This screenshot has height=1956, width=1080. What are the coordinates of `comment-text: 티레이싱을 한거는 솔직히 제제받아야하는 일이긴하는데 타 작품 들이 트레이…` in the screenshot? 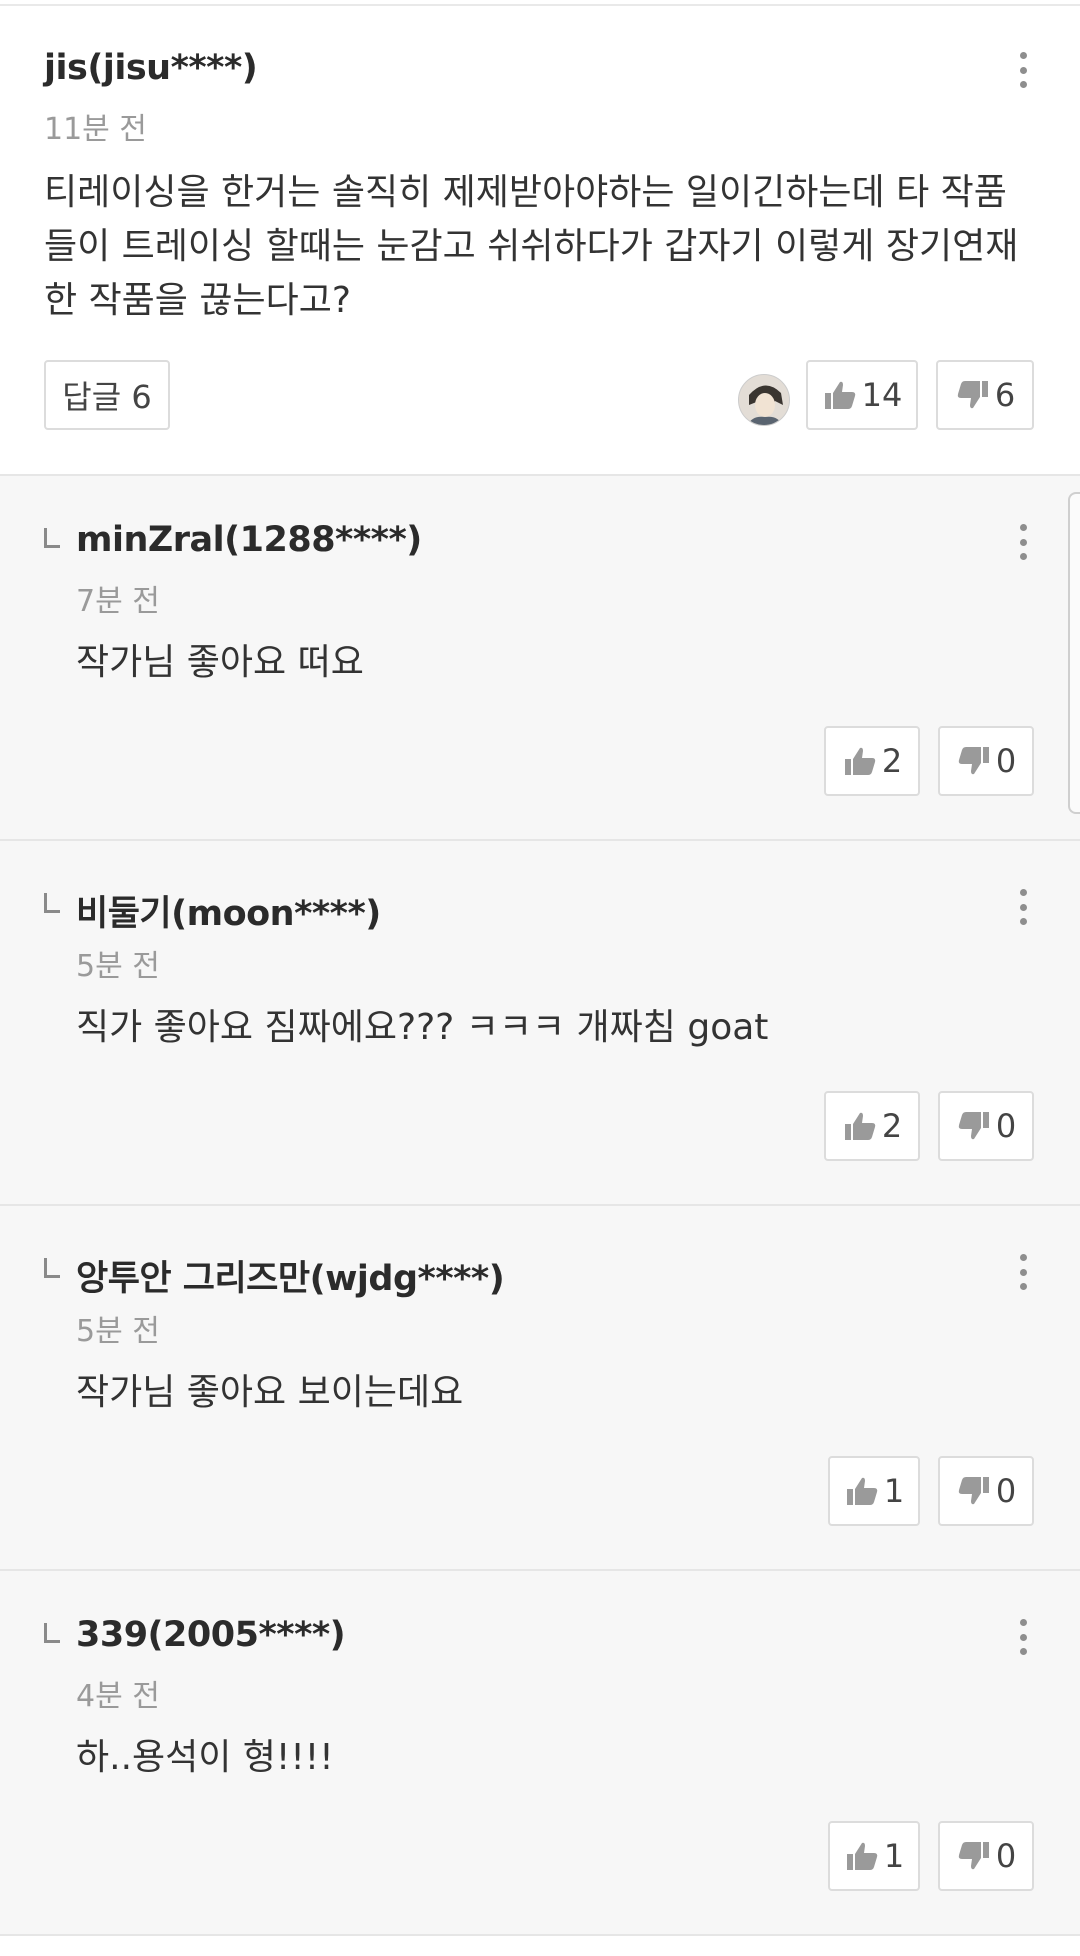 It's located at (544, 247).